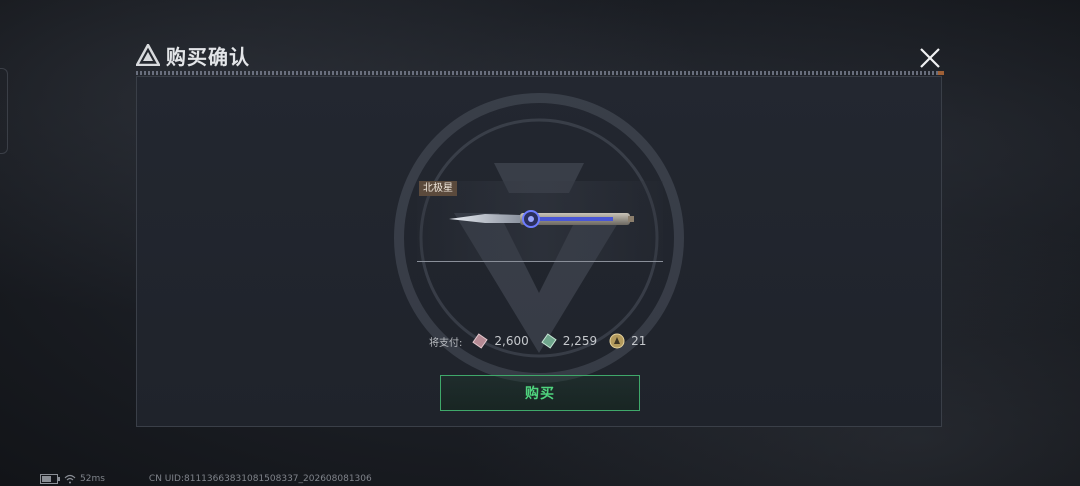  I want to click on currency-amount: 2,259, so click(580, 341).